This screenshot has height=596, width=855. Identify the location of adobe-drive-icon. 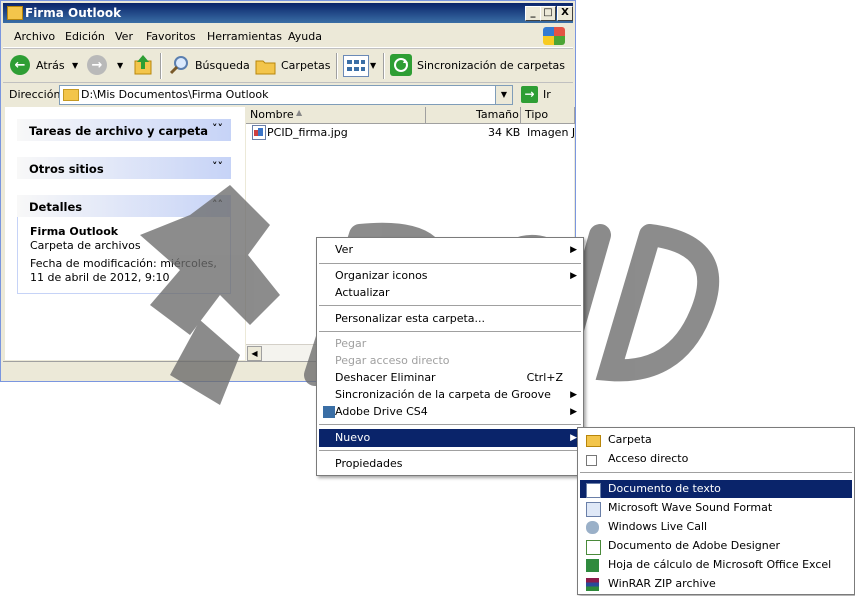
(329, 412).